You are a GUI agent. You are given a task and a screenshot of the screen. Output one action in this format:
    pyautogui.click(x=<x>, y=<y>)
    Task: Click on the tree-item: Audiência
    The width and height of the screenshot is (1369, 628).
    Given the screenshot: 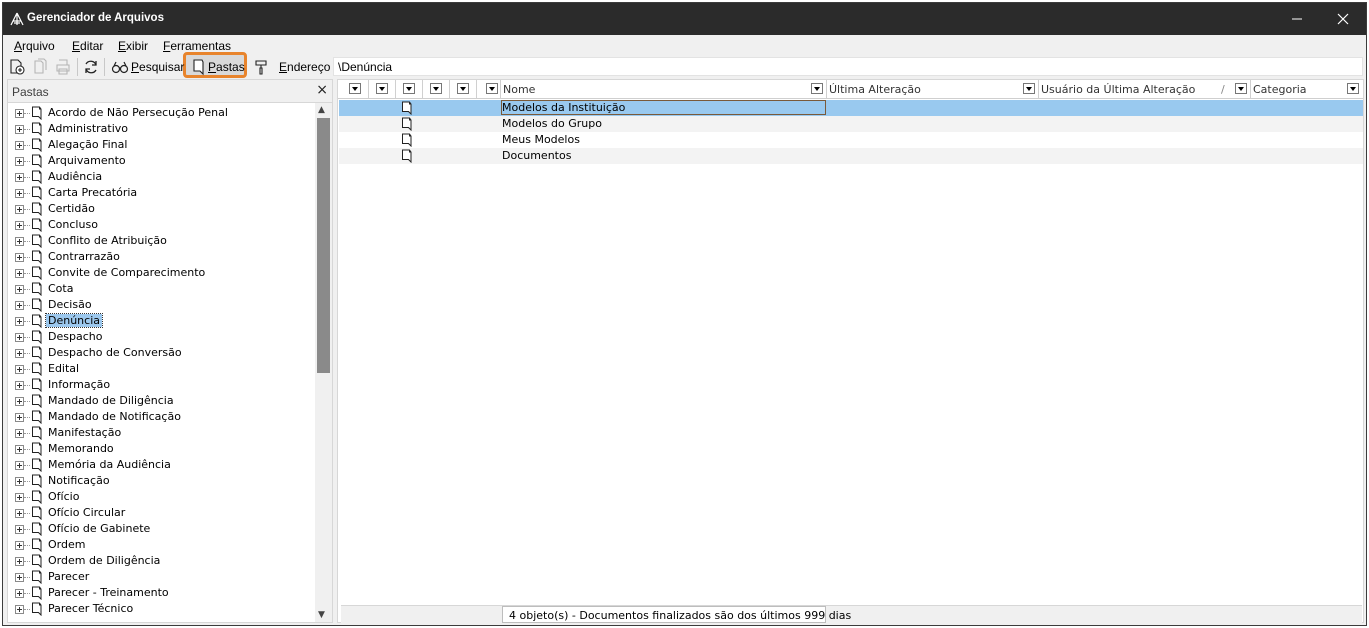 What is the action you would take?
    pyautogui.click(x=162, y=177)
    